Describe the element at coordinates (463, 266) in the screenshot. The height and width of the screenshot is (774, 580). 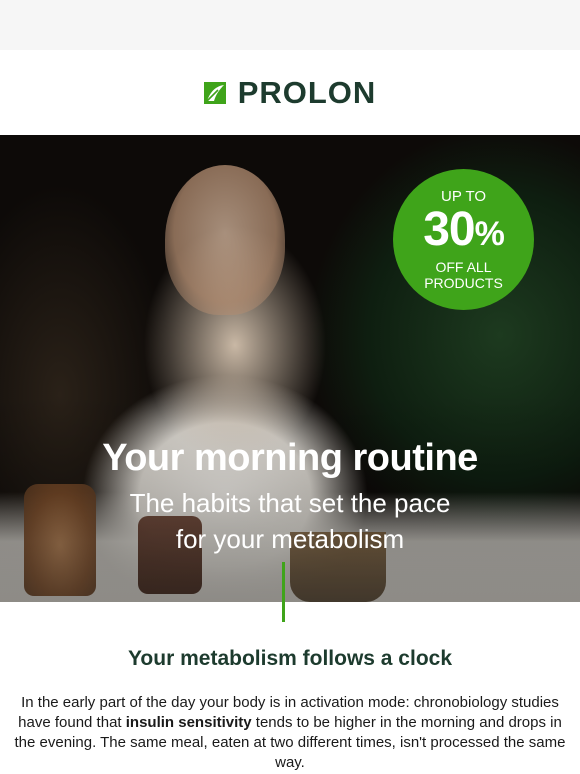
I see `badge-line-off-all: OFF ALL` at that location.